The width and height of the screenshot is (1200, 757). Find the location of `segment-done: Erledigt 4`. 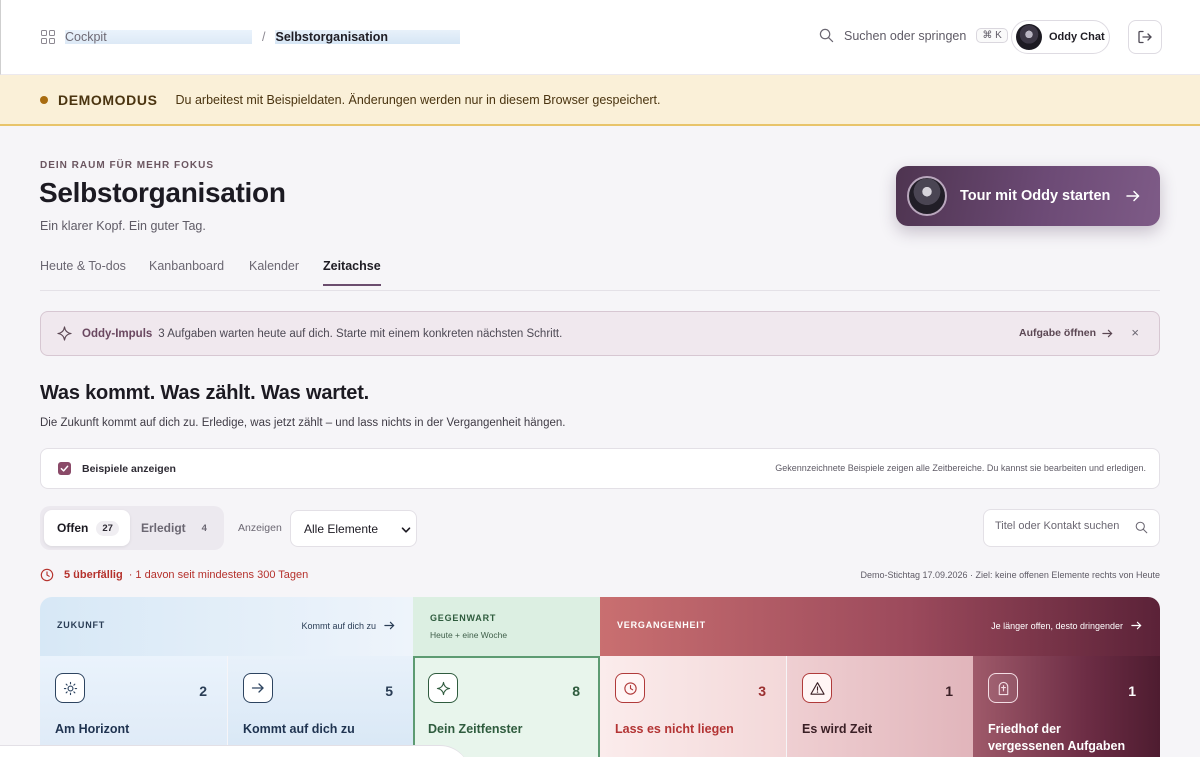

segment-done: Erledigt 4 is located at coordinates (176, 528).